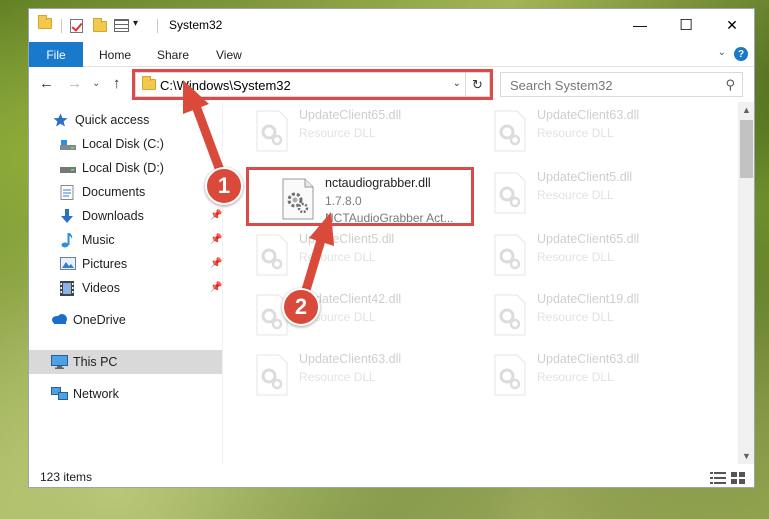 The image size is (769, 519). I want to click on large-icons-view-icon, so click(739, 478).